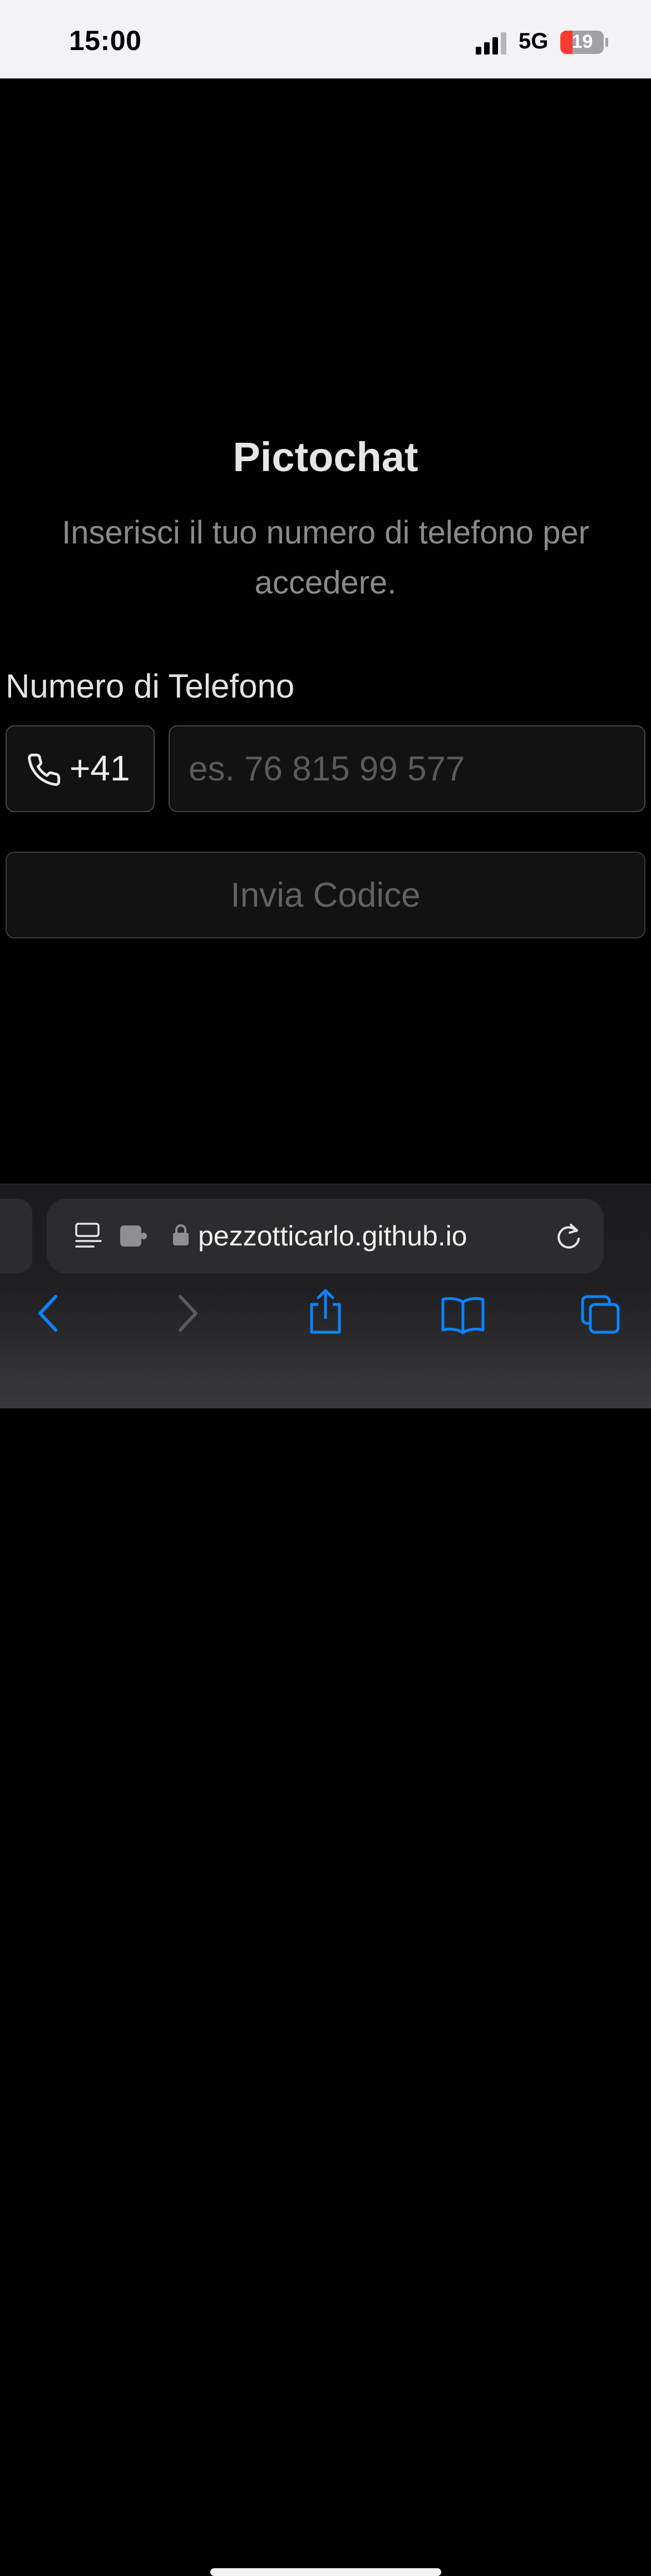  Describe the element at coordinates (106, 40) in the screenshot. I see `status-time: 15:00` at that location.